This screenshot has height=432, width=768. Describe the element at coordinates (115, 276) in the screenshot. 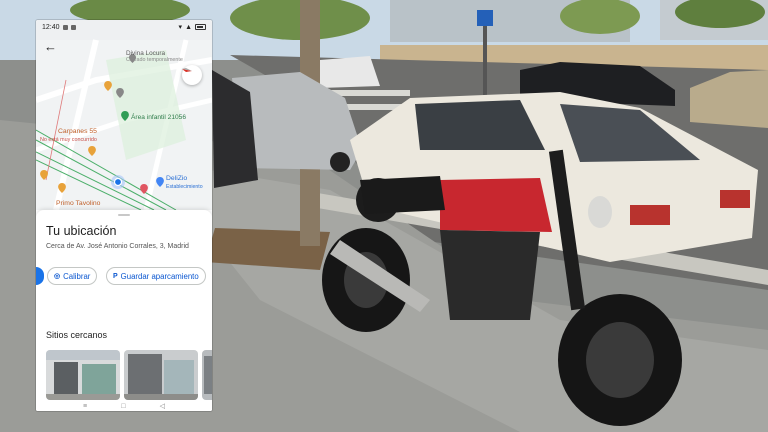

I see `parking-icon: P` at that location.